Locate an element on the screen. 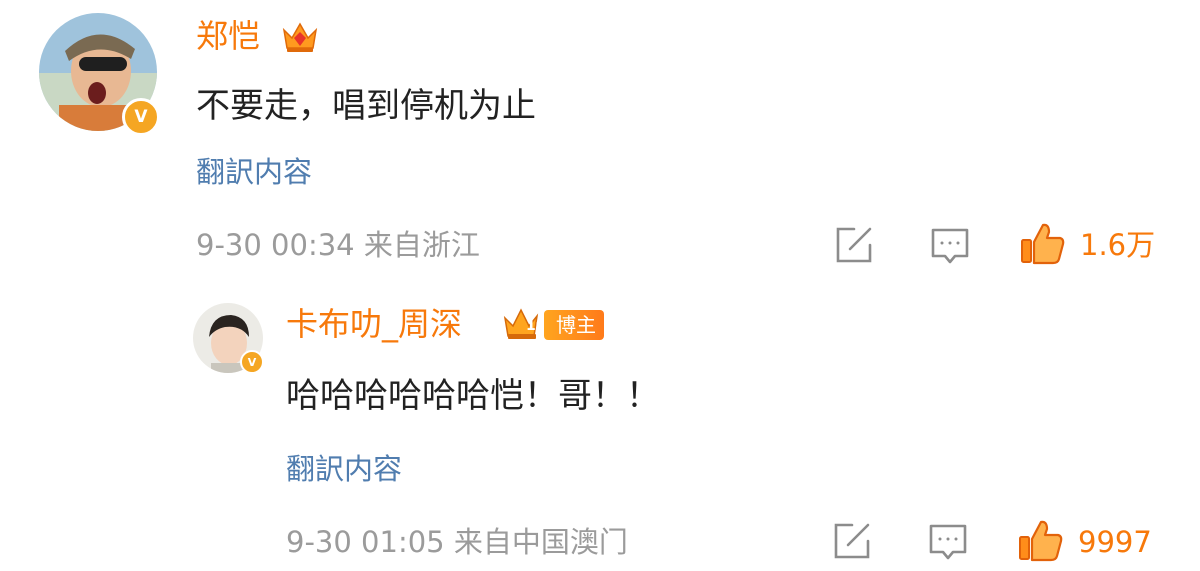 The width and height of the screenshot is (1200, 571). crown-icon is located at coordinates (300, 36).